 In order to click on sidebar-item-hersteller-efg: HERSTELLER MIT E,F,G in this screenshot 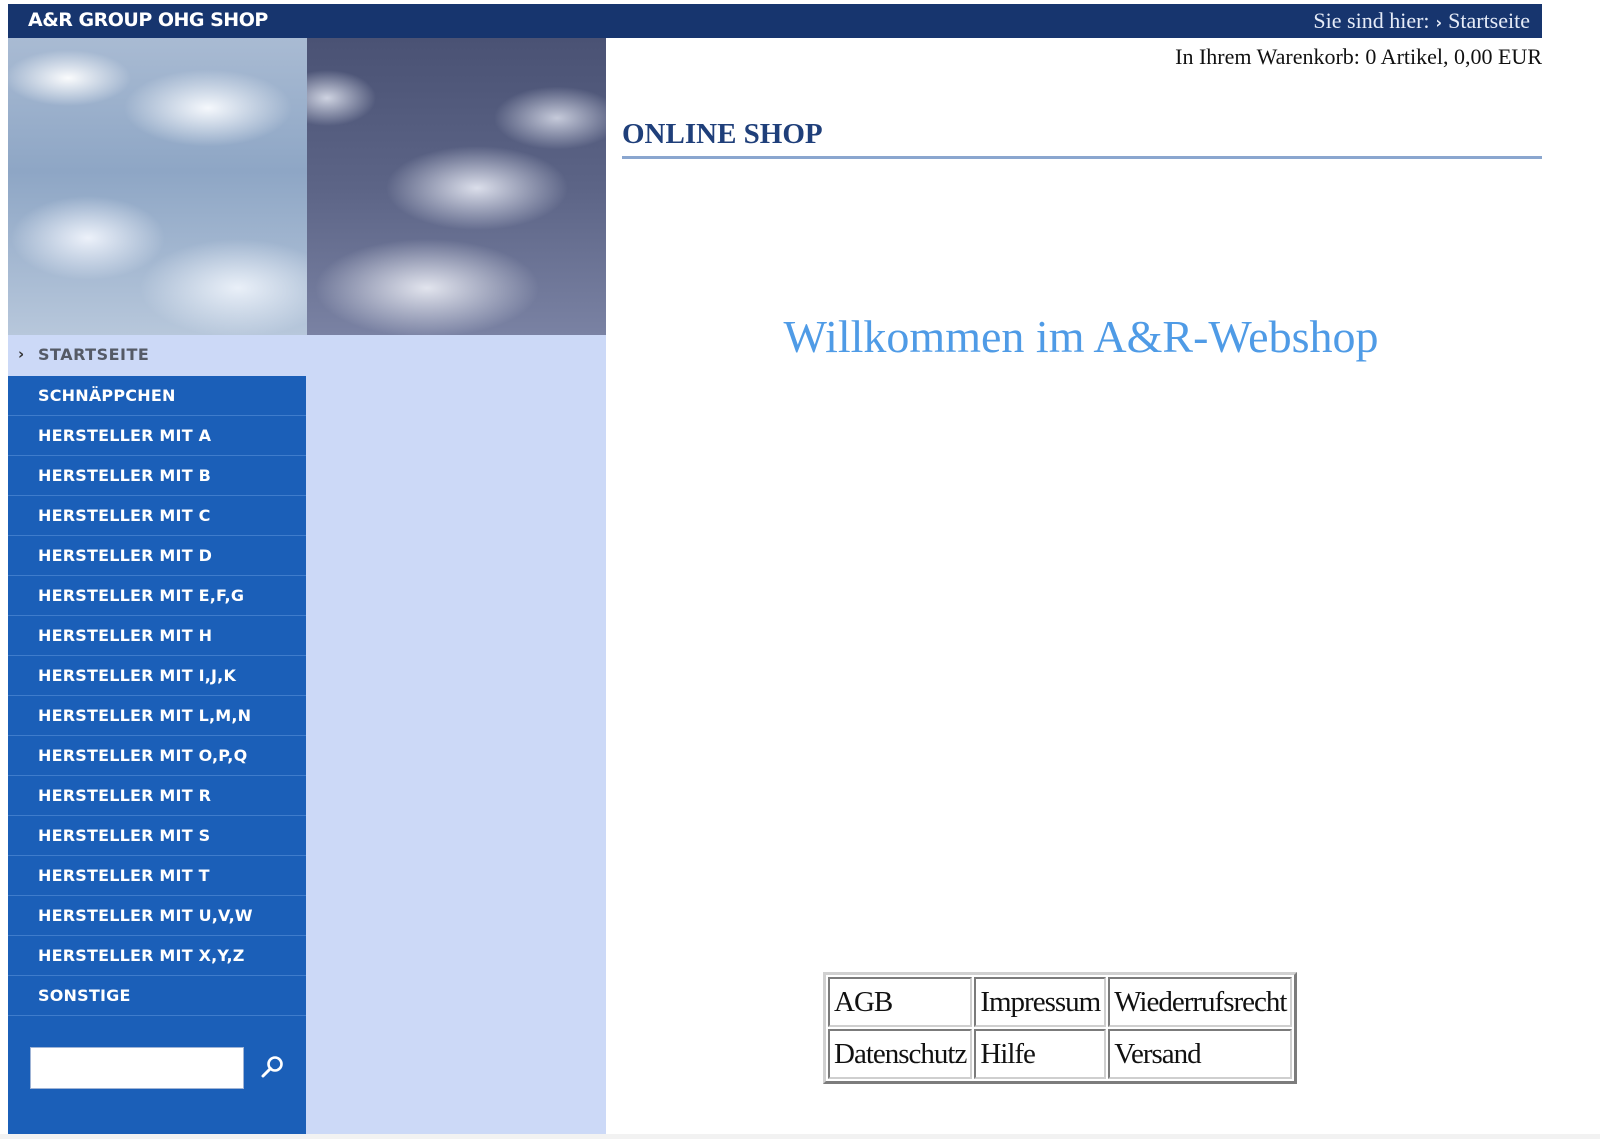, I will do `click(157, 596)`.